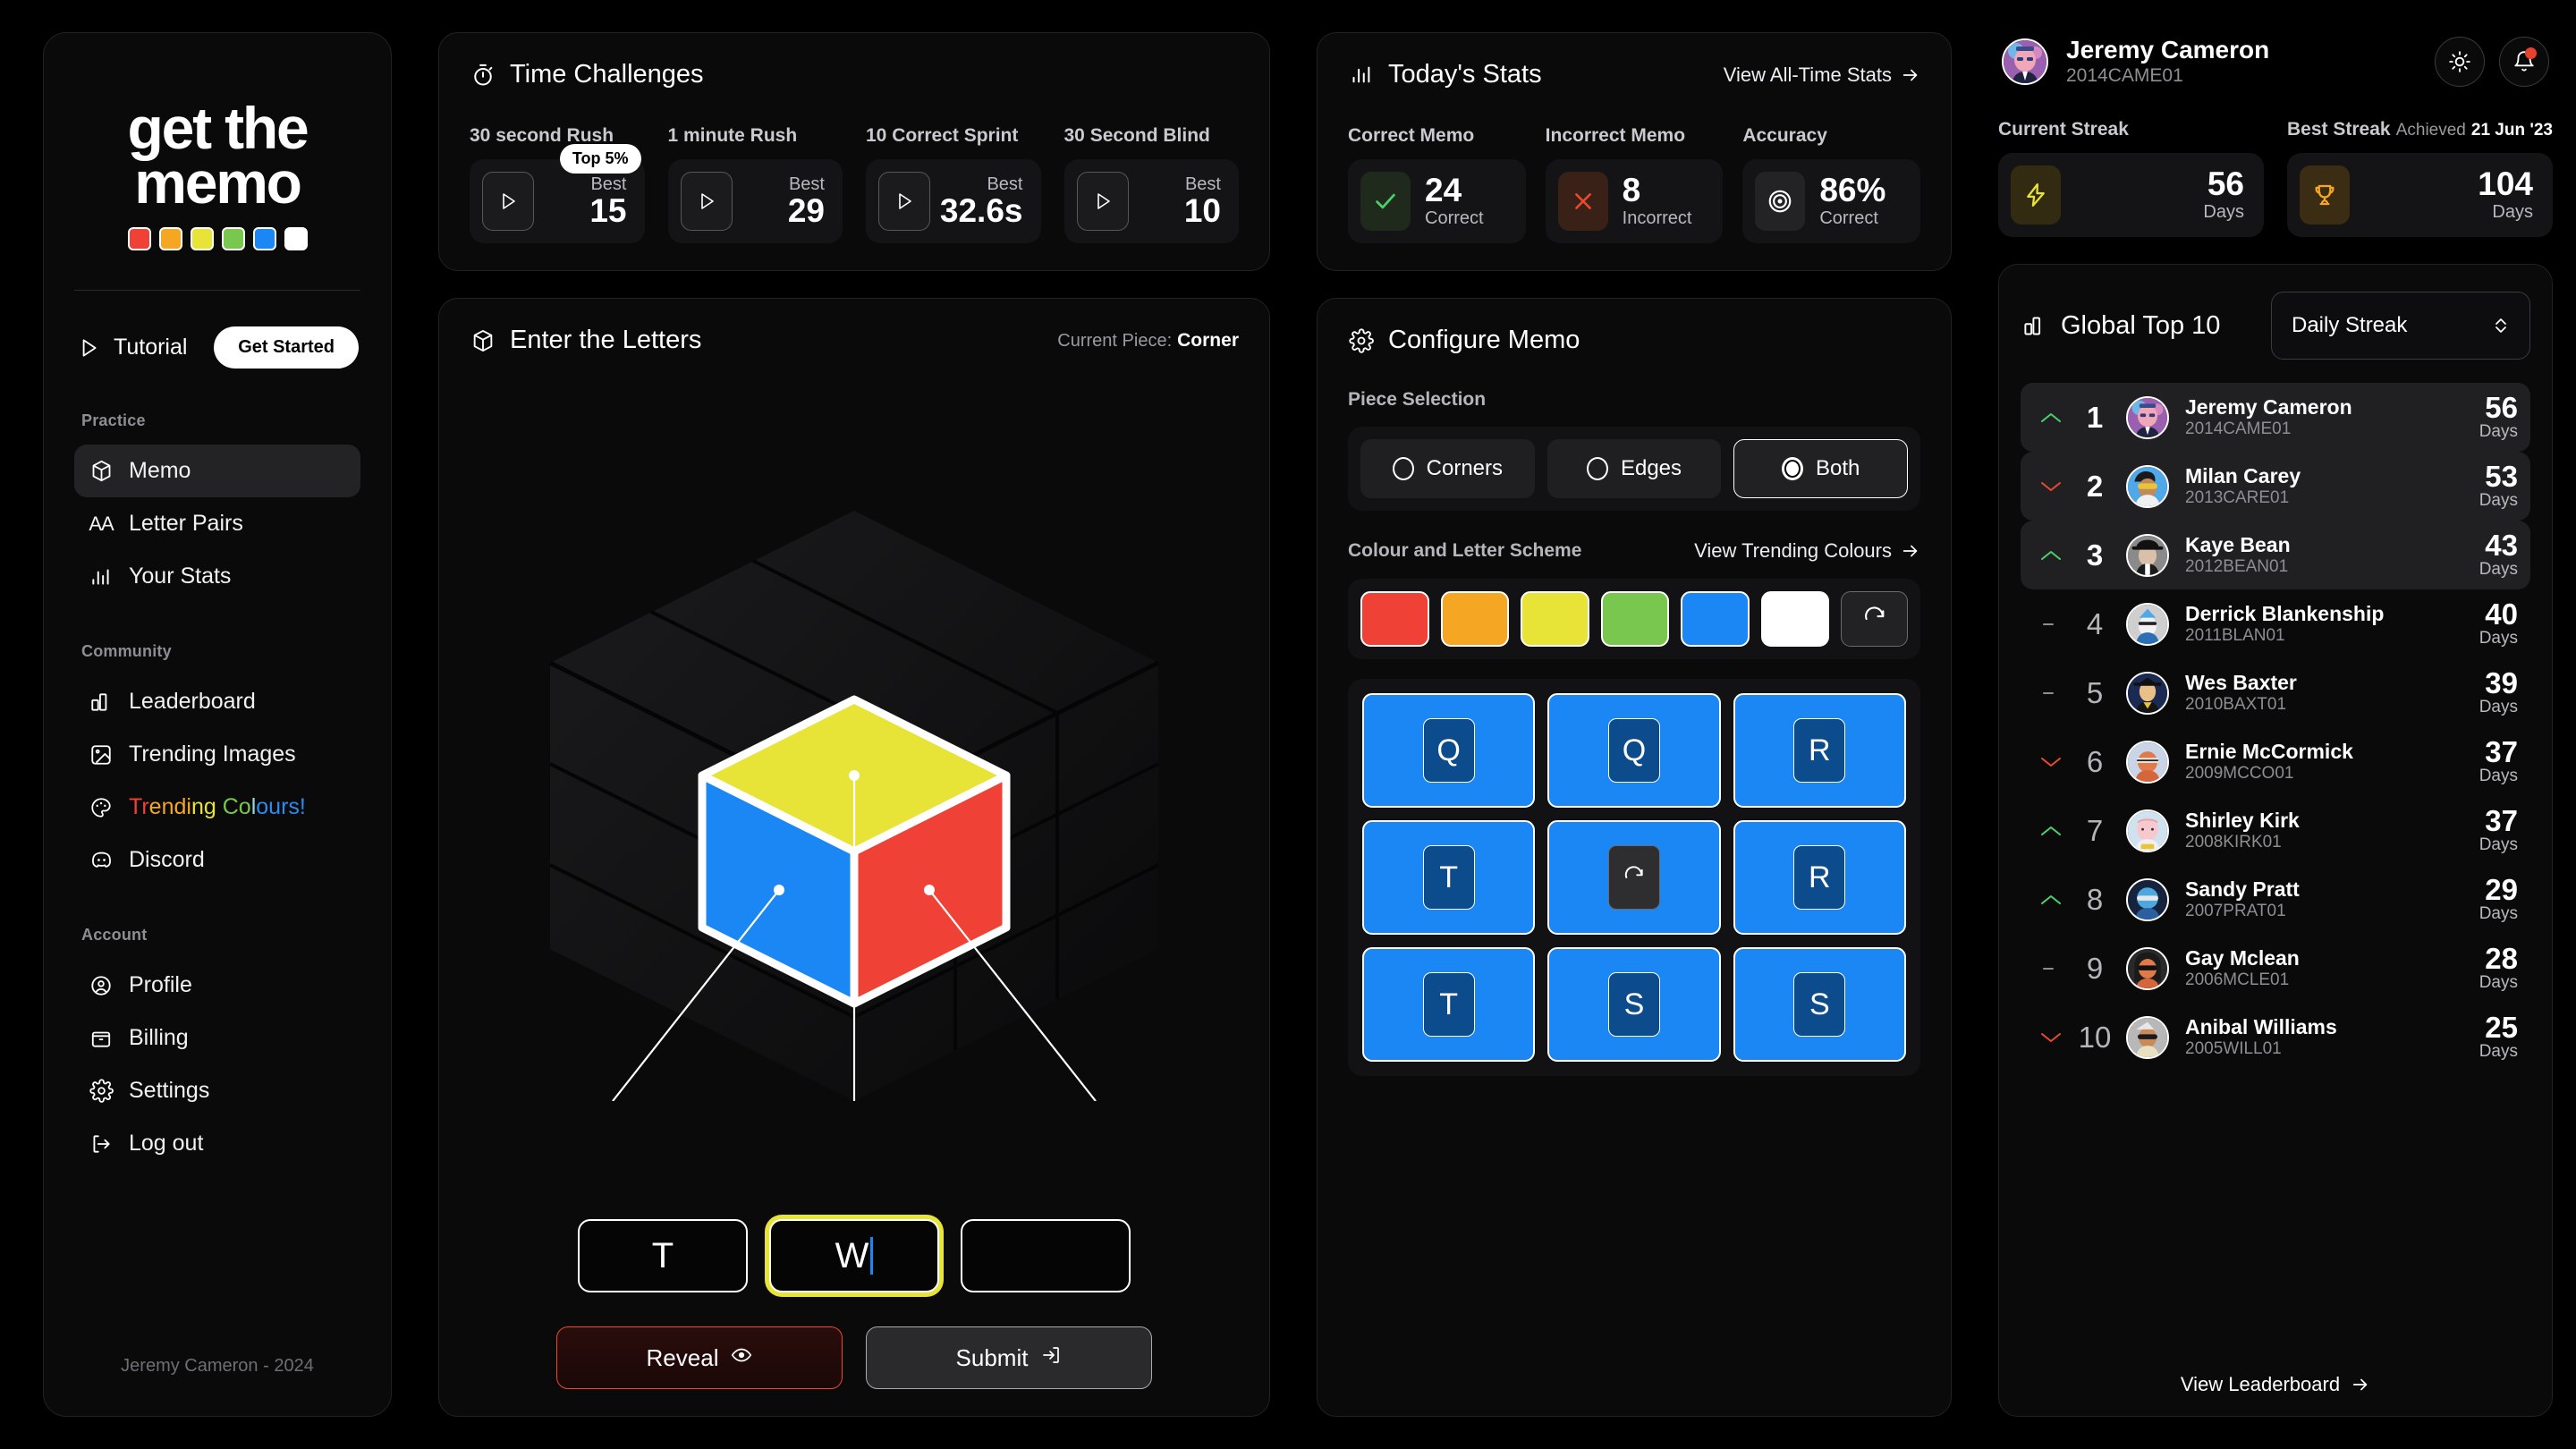 Image resolution: width=2576 pixels, height=1449 pixels. I want to click on sidebar-item-memo: Memo, so click(217, 471).